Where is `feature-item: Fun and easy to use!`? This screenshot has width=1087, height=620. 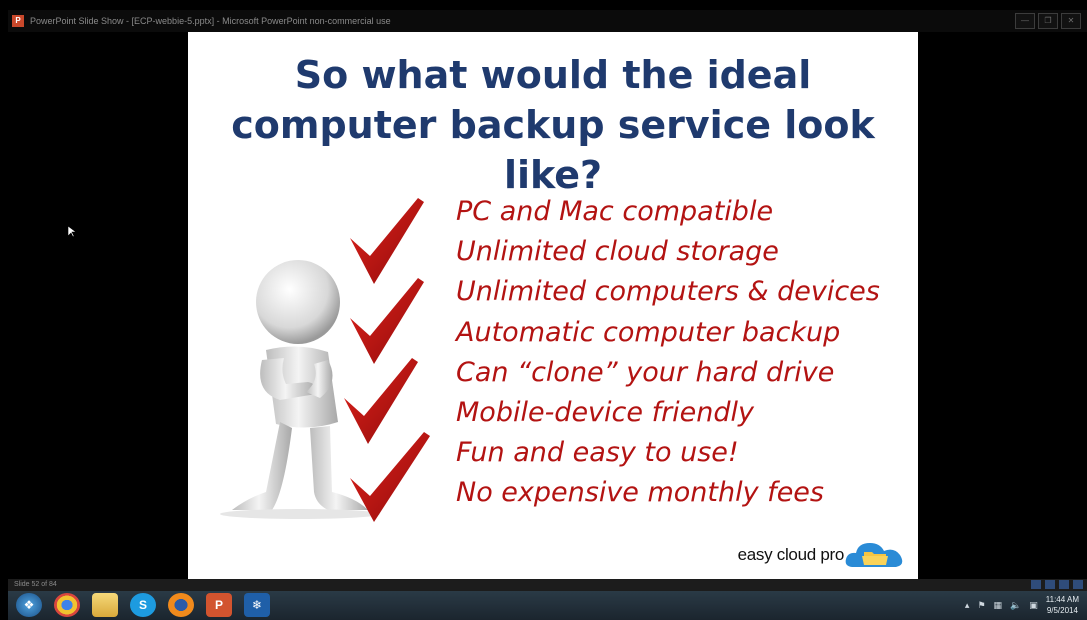 feature-item: Fun and easy to use! is located at coordinates (597, 453).